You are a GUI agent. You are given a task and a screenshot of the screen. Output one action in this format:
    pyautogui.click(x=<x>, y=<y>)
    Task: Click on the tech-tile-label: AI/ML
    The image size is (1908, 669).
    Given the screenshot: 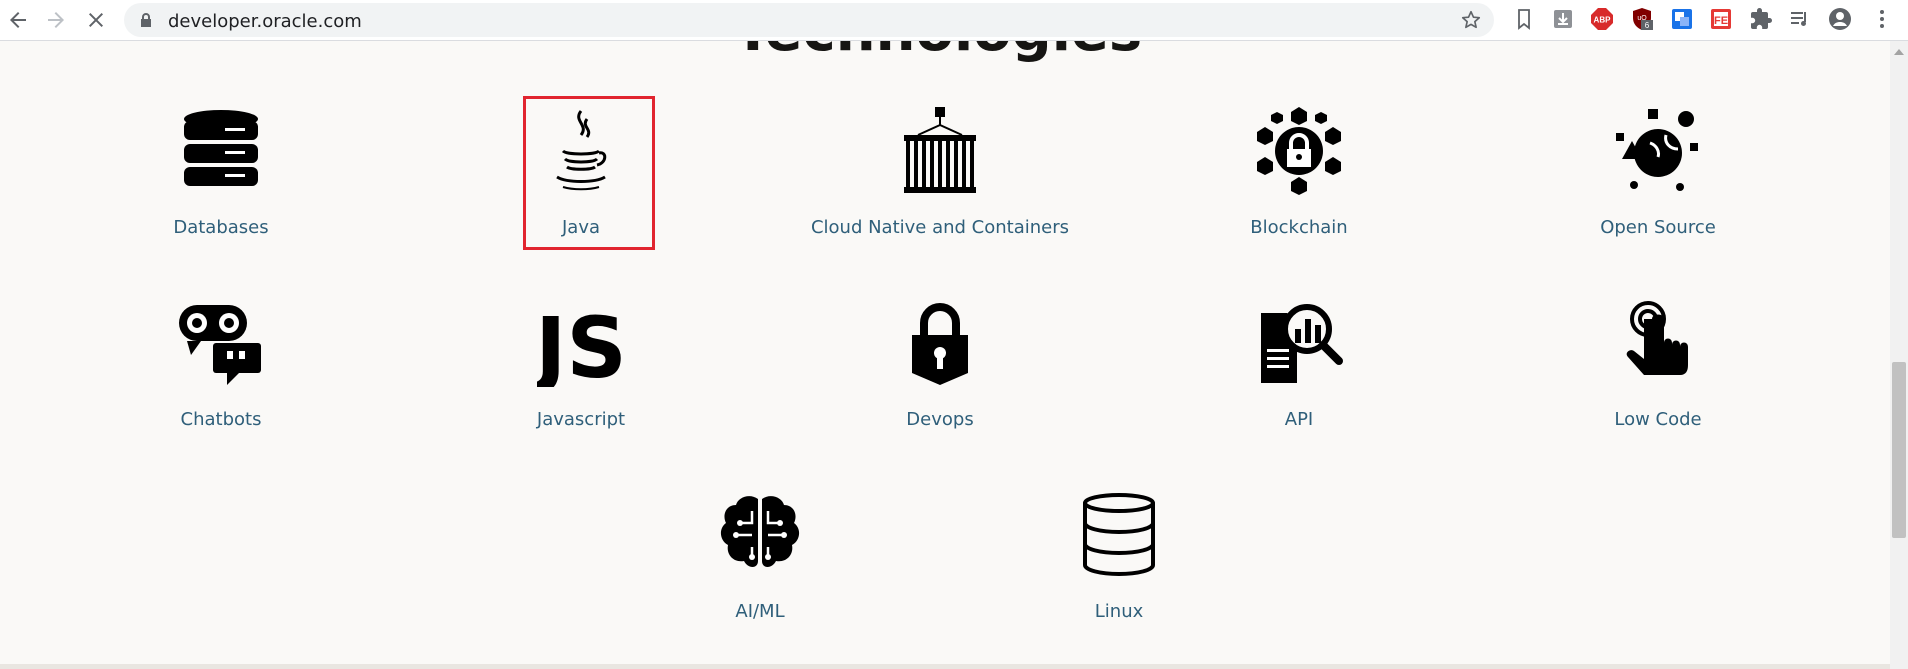 What is the action you would take?
    pyautogui.click(x=760, y=611)
    